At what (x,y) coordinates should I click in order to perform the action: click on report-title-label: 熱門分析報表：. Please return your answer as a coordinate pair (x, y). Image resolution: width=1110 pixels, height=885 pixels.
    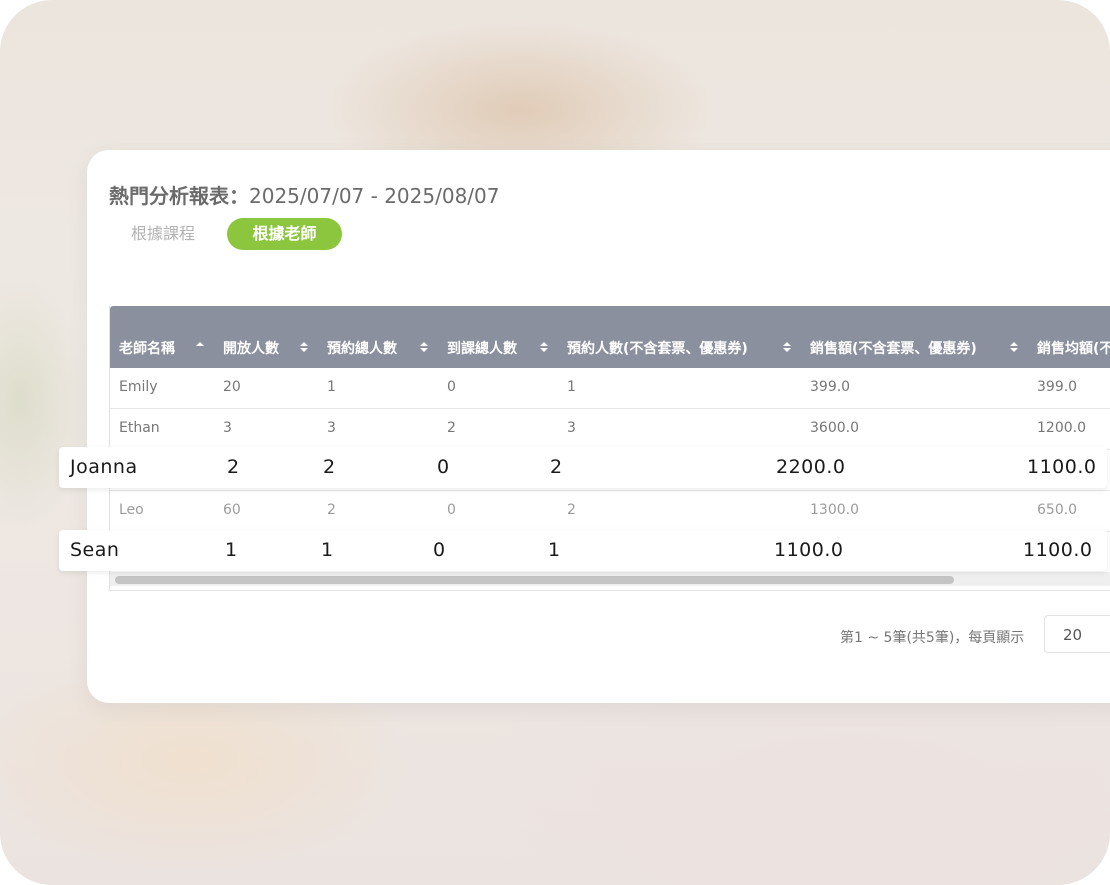
    Looking at the image, I should click on (179, 196).